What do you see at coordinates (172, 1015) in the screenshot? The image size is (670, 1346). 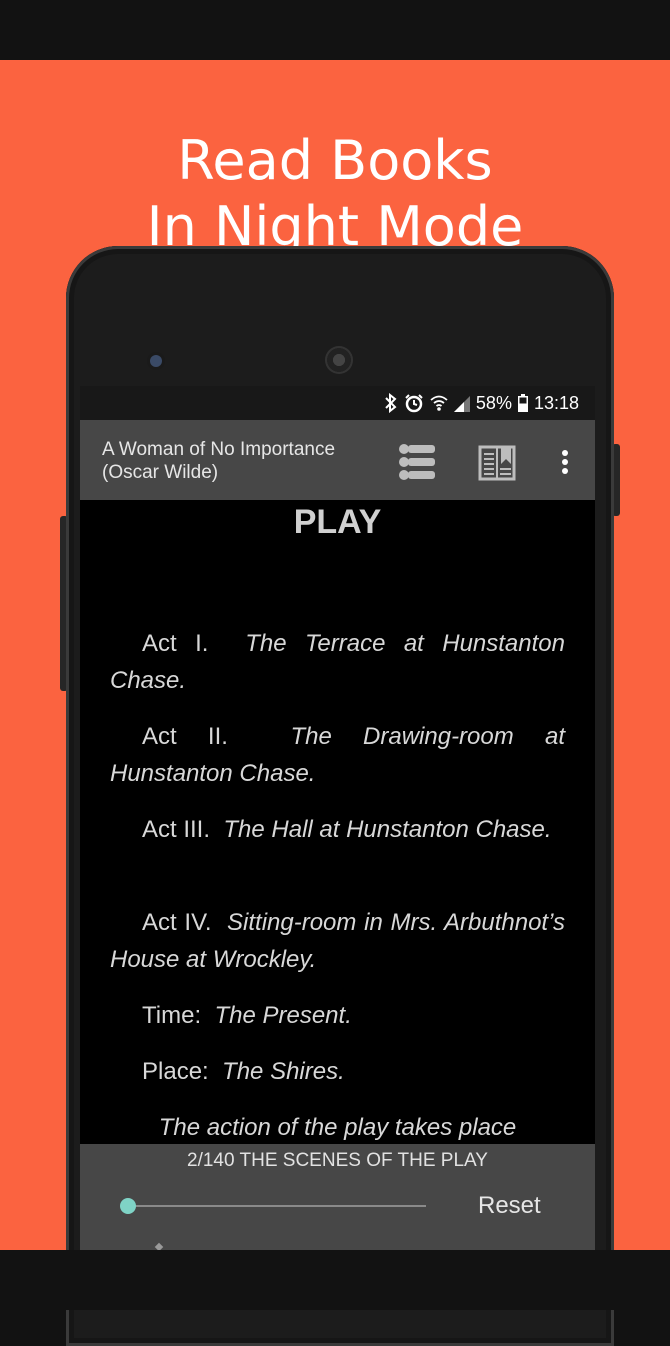 I see `time-label: Time:` at bounding box center [172, 1015].